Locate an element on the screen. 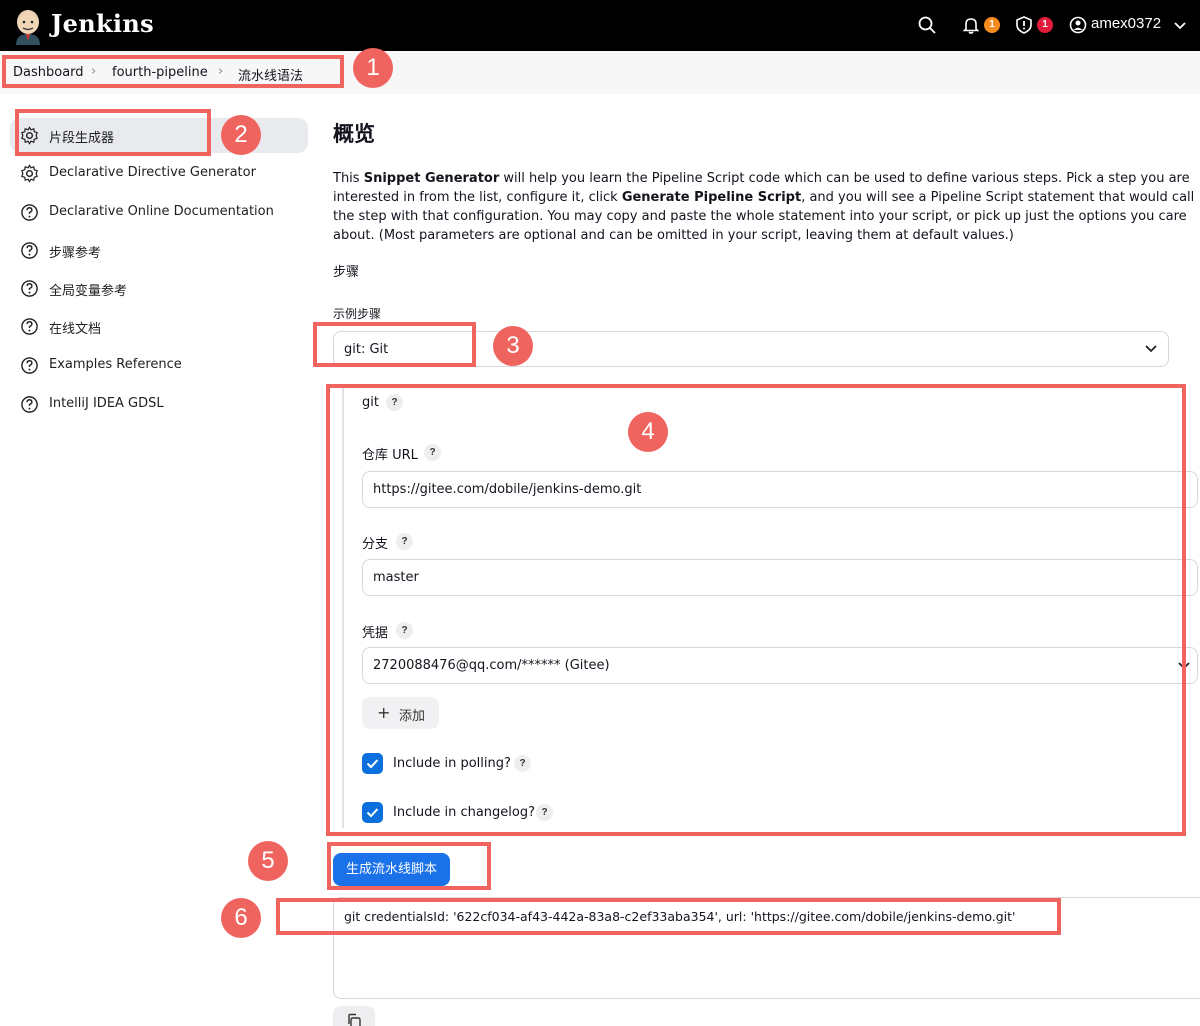 This screenshot has height=1026, width=1200. copy-button is located at coordinates (354, 1016).